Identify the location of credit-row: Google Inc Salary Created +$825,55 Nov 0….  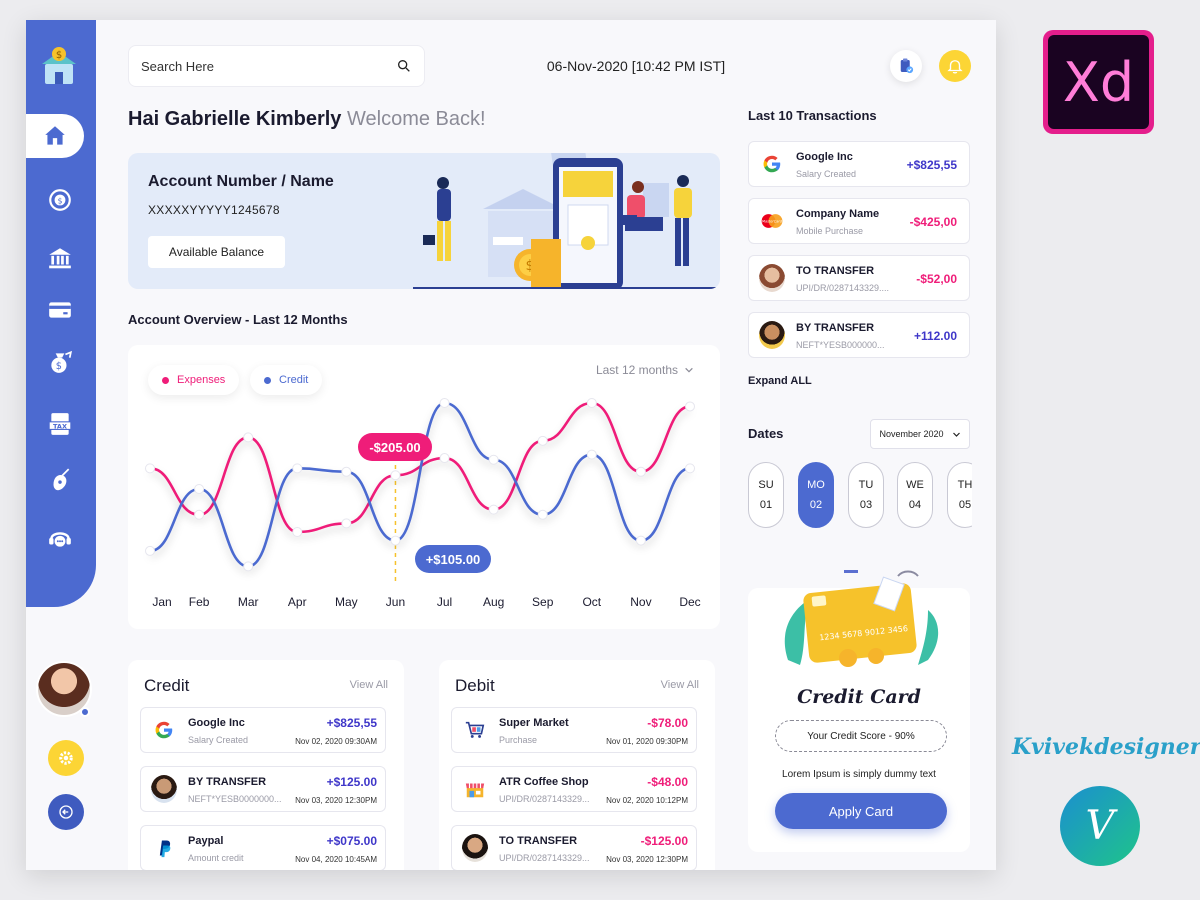
(263, 730).